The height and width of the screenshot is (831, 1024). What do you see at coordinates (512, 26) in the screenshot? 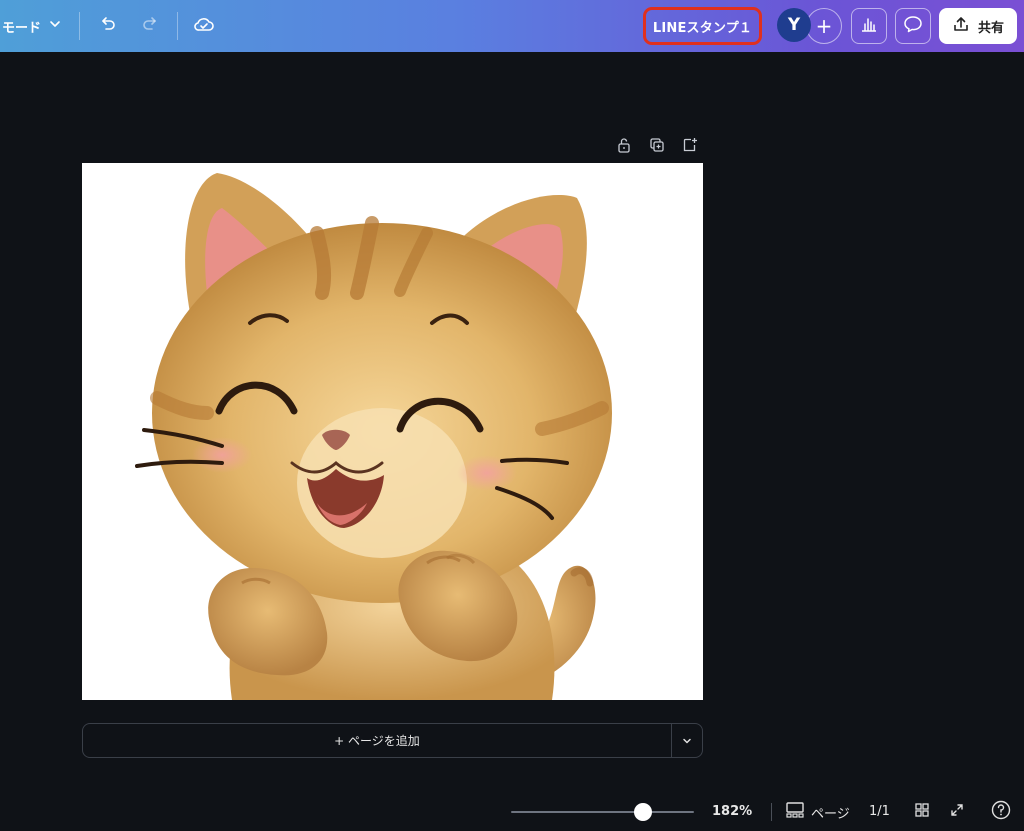
I see `top-toolbar: モード LINEスタンプ１ + Y 共有` at bounding box center [512, 26].